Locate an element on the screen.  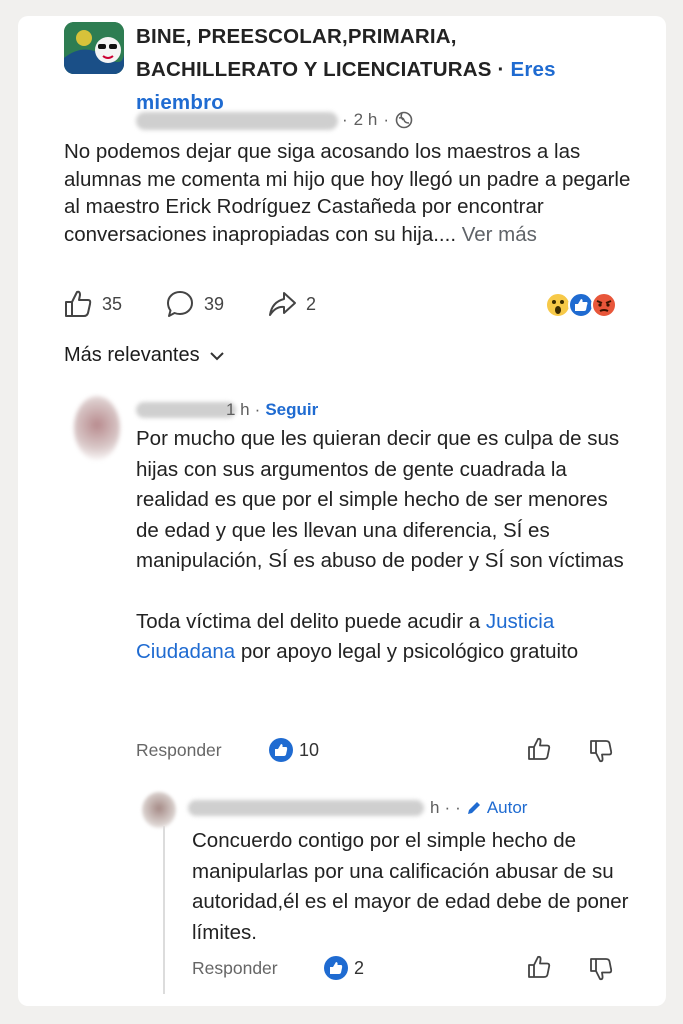
comment-meta: 1 h · Seguir is located at coordinates (272, 410).